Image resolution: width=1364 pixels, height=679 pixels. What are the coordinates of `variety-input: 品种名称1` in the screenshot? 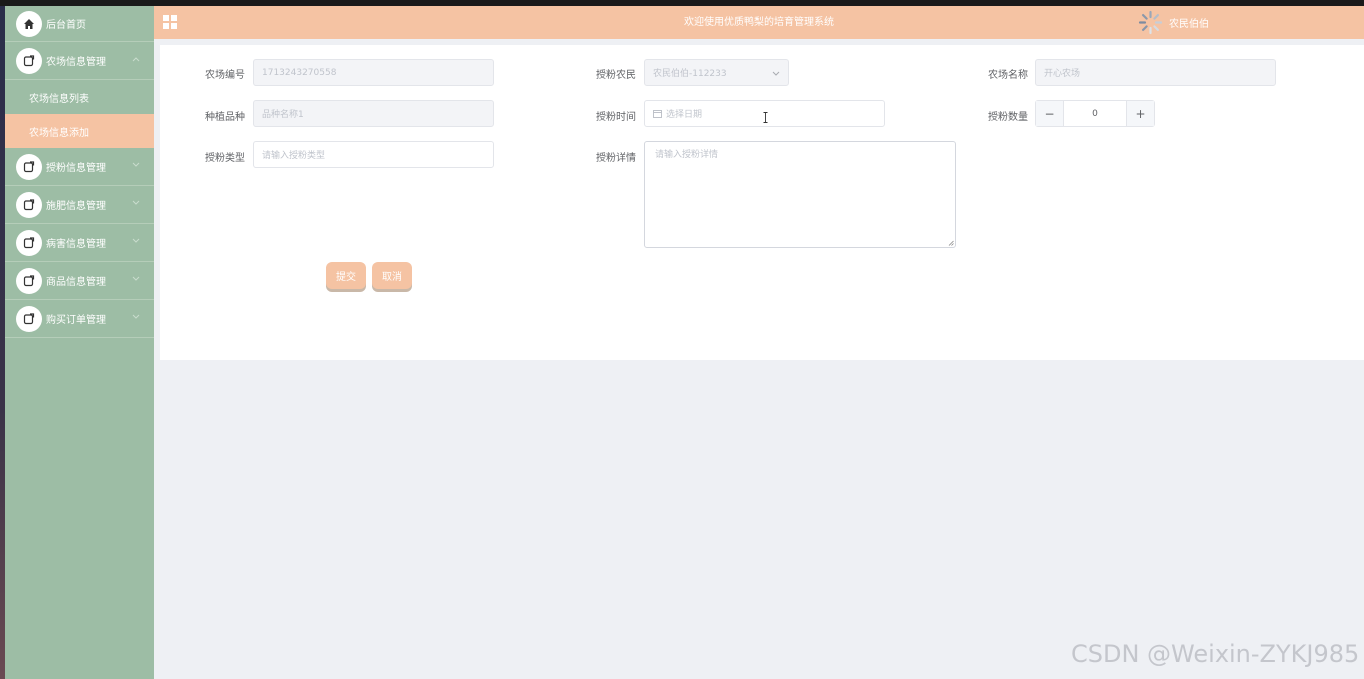 It's located at (373, 113).